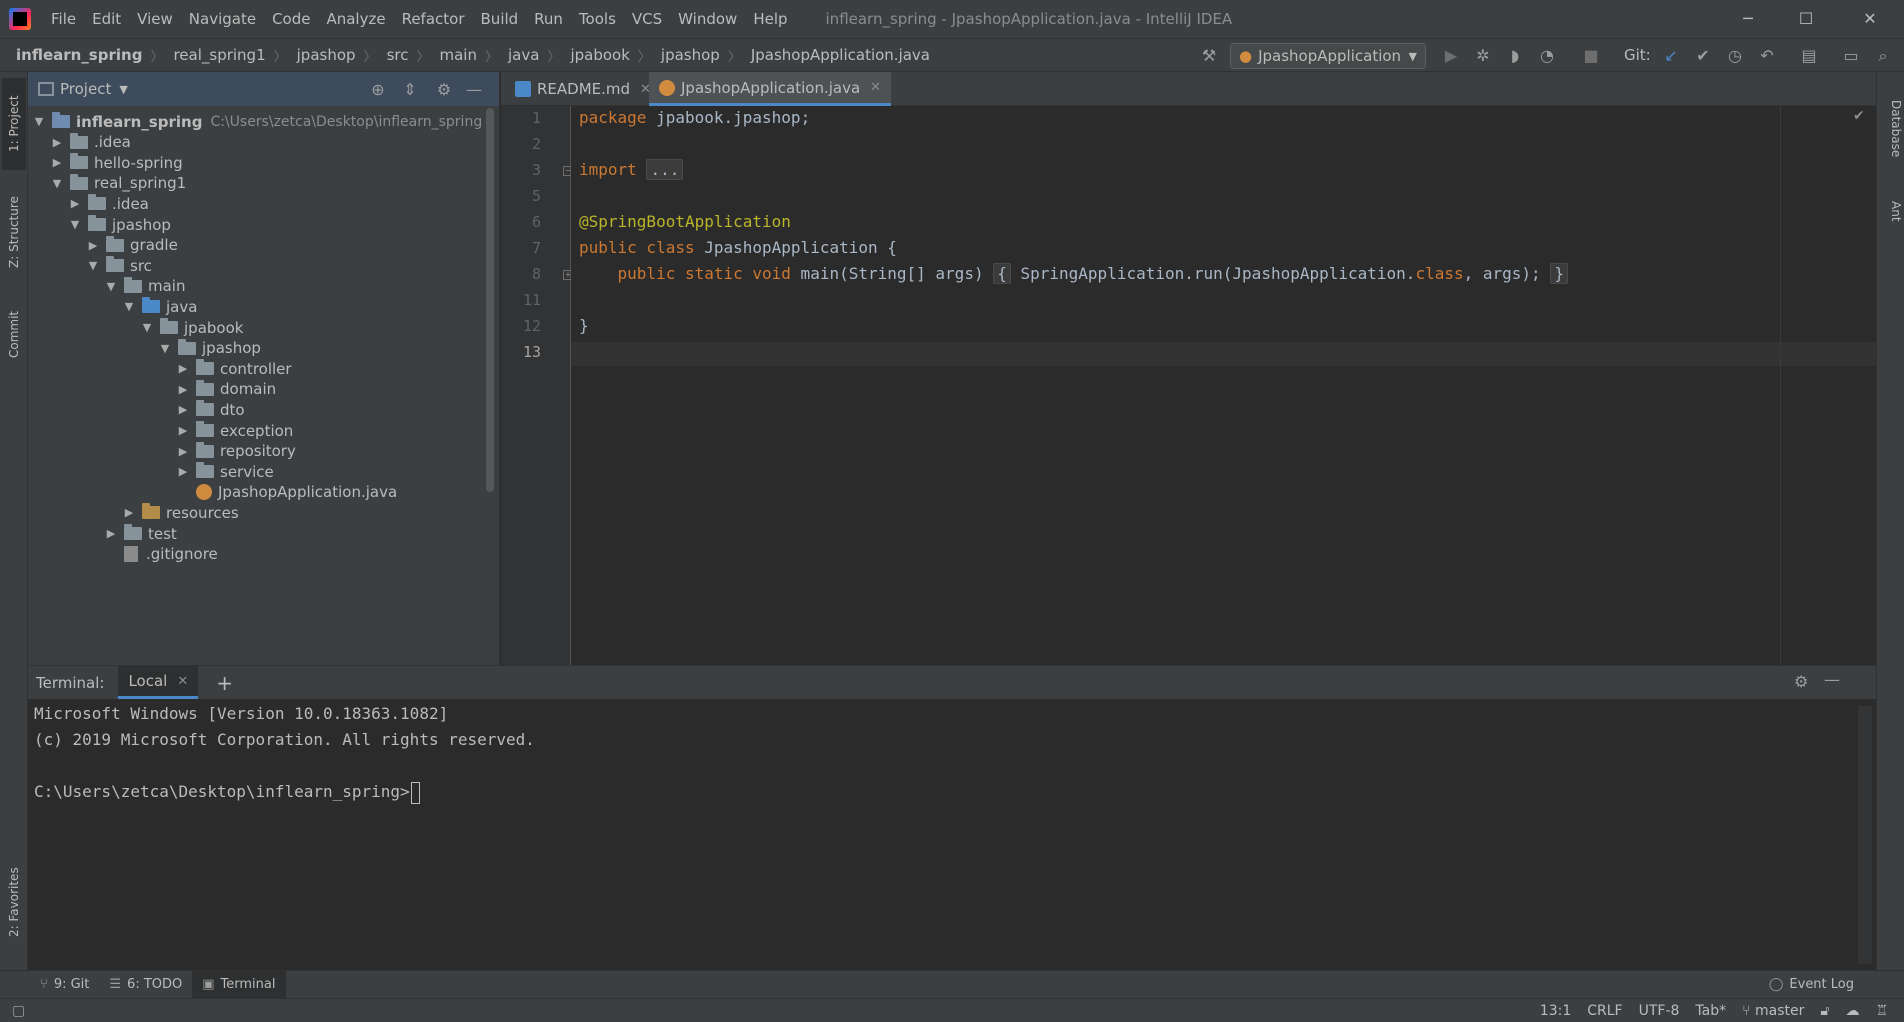 The height and width of the screenshot is (1022, 1904). I want to click on menu-code: Code, so click(291, 19).